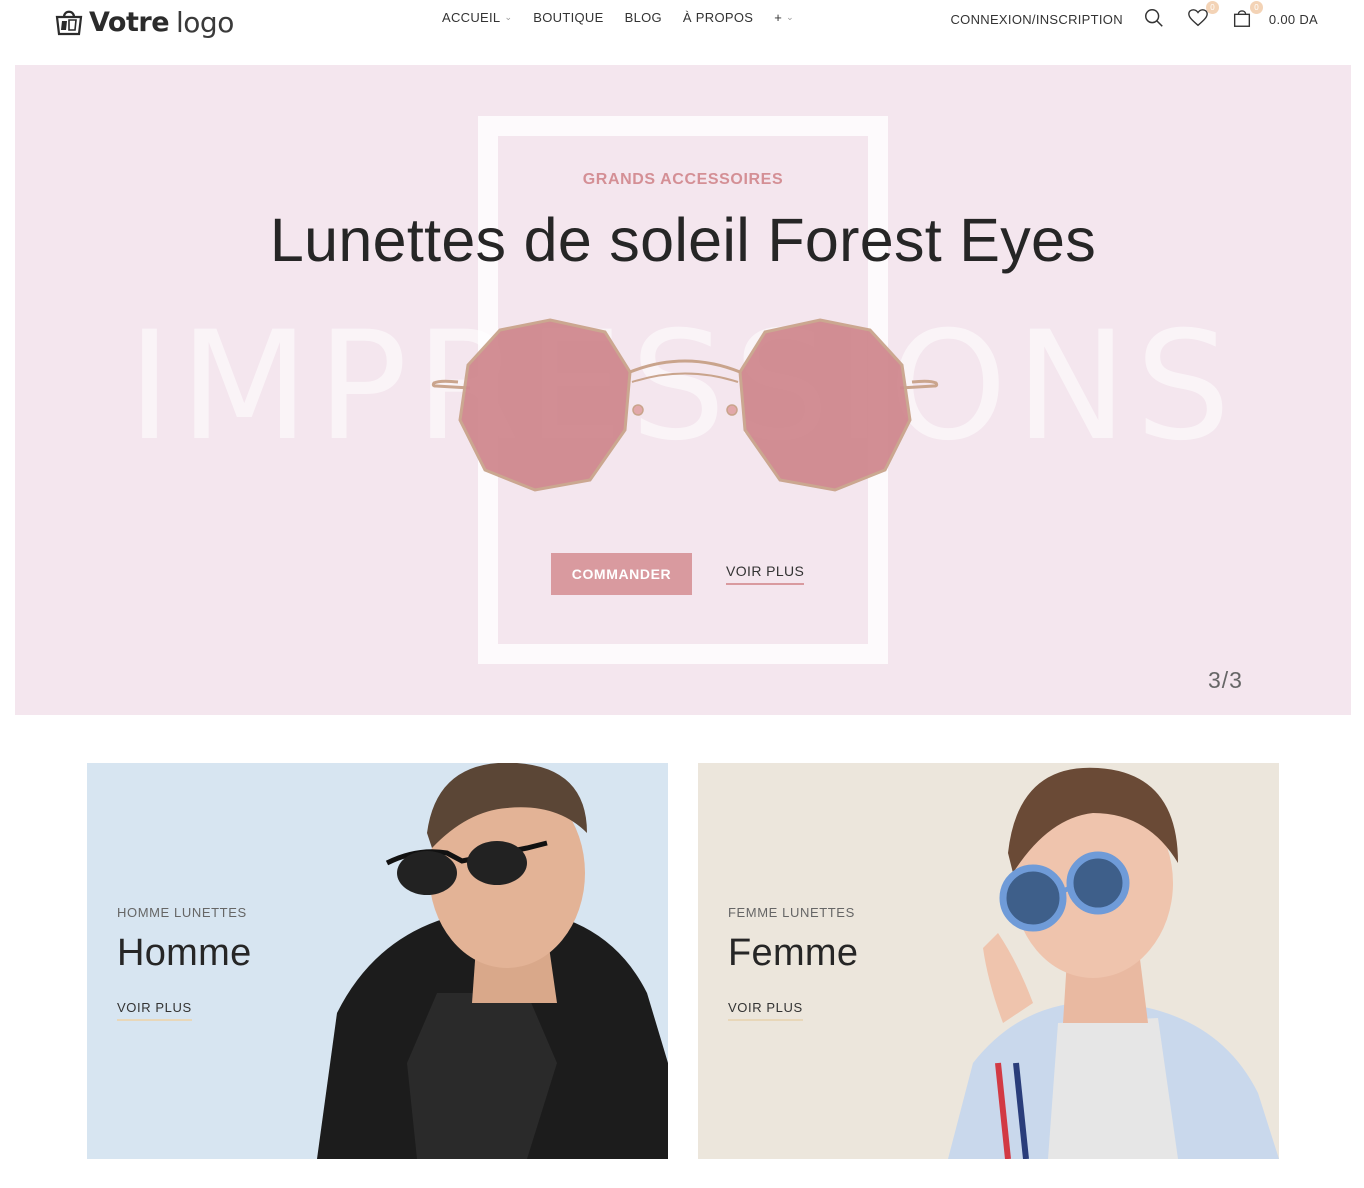  What do you see at coordinates (1134, 16) in the screenshot?
I see `header-actions: CONNEXION/INSCRIPTION 0 0 0.00 DA` at bounding box center [1134, 16].